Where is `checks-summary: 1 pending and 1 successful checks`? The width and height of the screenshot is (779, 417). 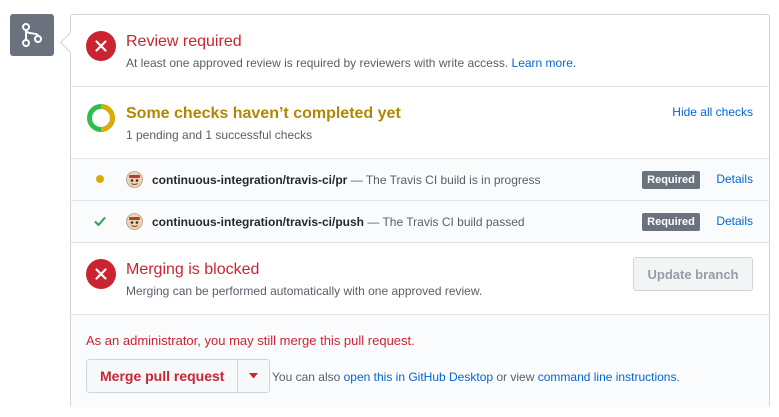
checks-summary: 1 pending and 1 successful checks is located at coordinates (219, 135).